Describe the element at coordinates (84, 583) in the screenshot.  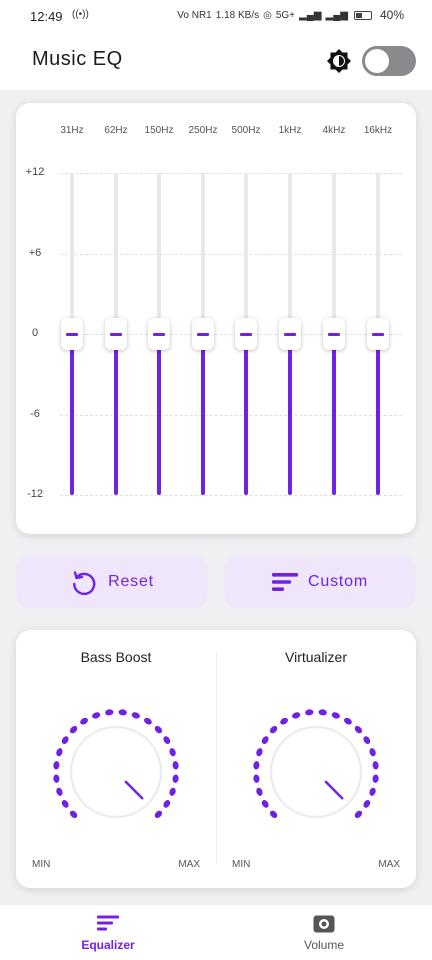
I see `reset-icon` at that location.